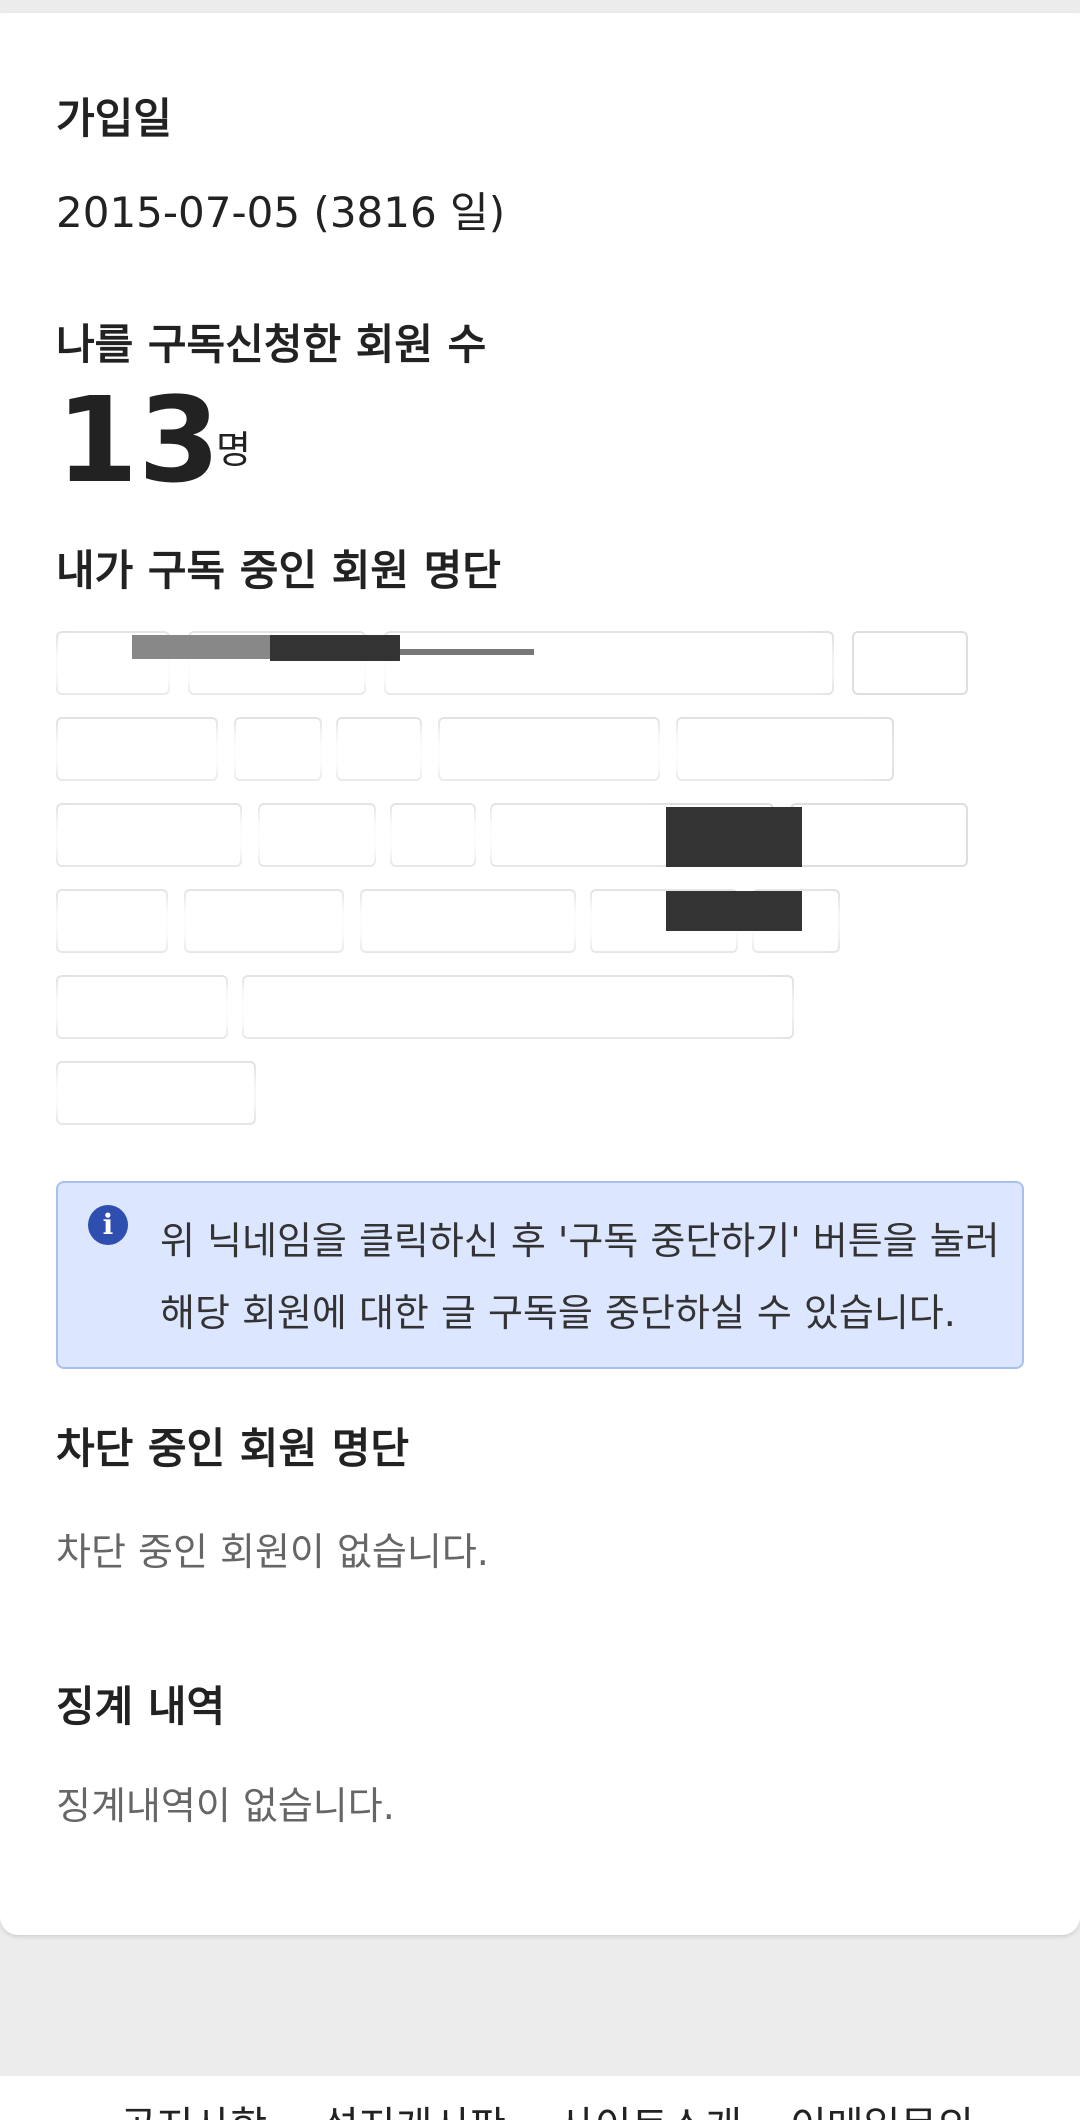  I want to click on info-icon: i, so click(108, 1225).